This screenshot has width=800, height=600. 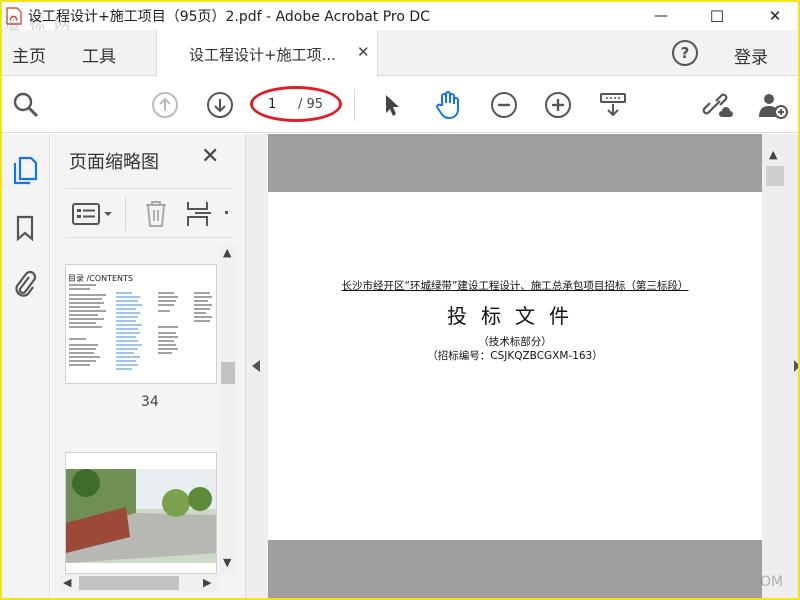 I want to click on minimize-button: —, so click(x=661, y=16).